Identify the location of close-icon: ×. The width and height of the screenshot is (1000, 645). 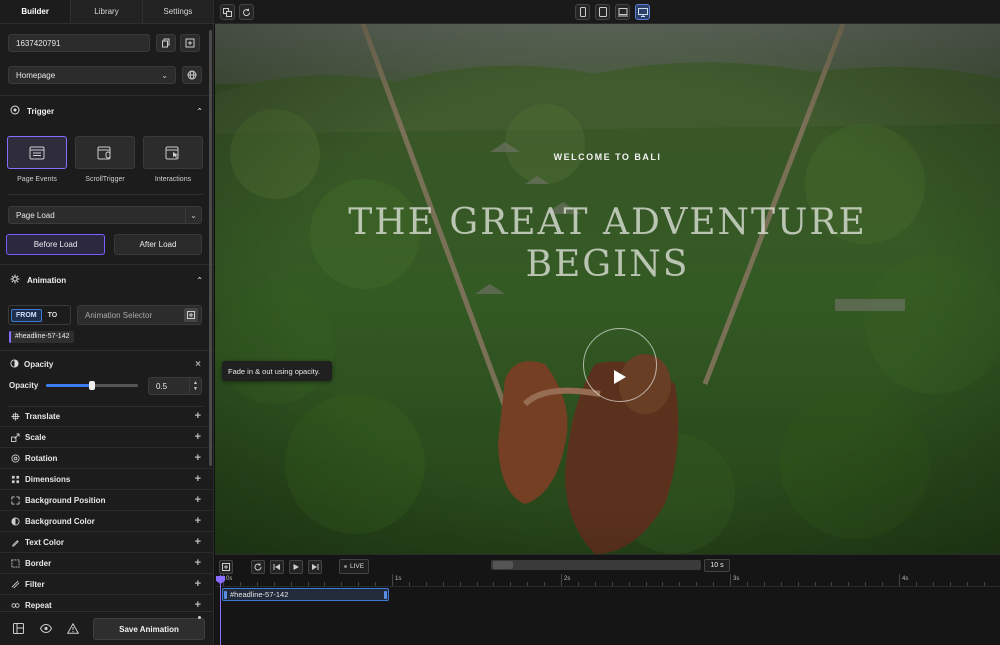
(198, 364).